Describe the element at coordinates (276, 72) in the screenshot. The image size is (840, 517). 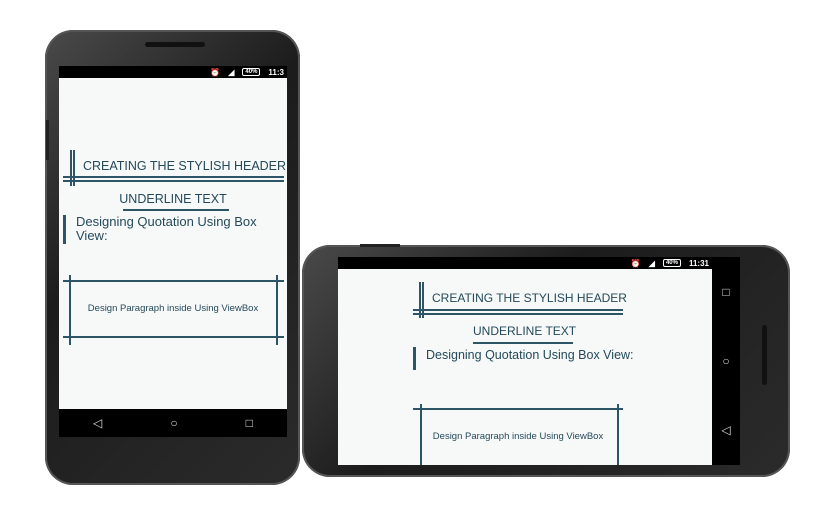
I see `clock: 11:3` at that location.